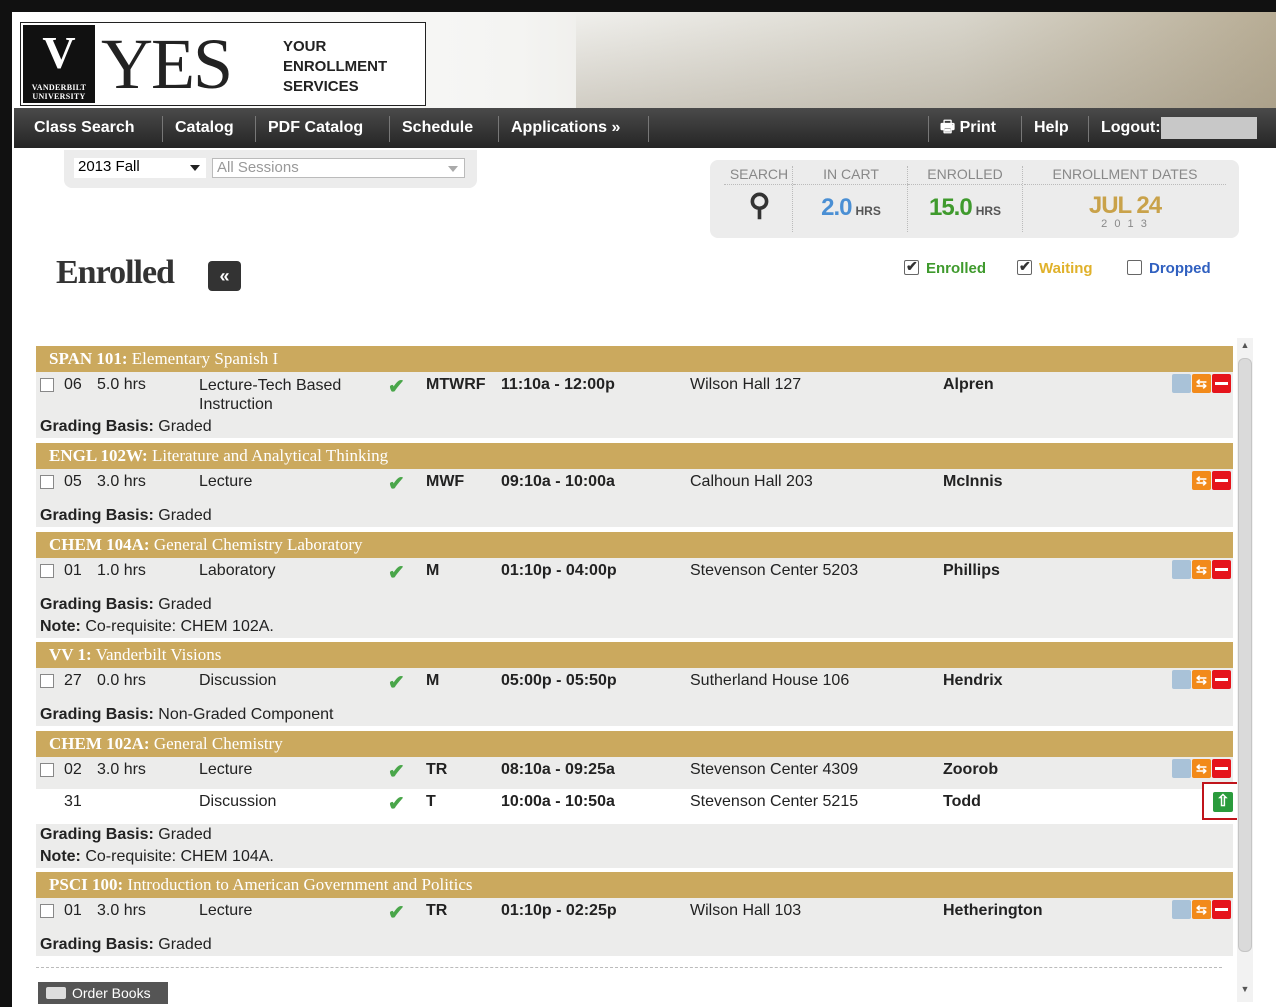 Image resolution: width=1276 pixels, height=1007 pixels. What do you see at coordinates (634, 655) in the screenshot?
I see `course-header: VV 1: Vanderbilt Visions` at bounding box center [634, 655].